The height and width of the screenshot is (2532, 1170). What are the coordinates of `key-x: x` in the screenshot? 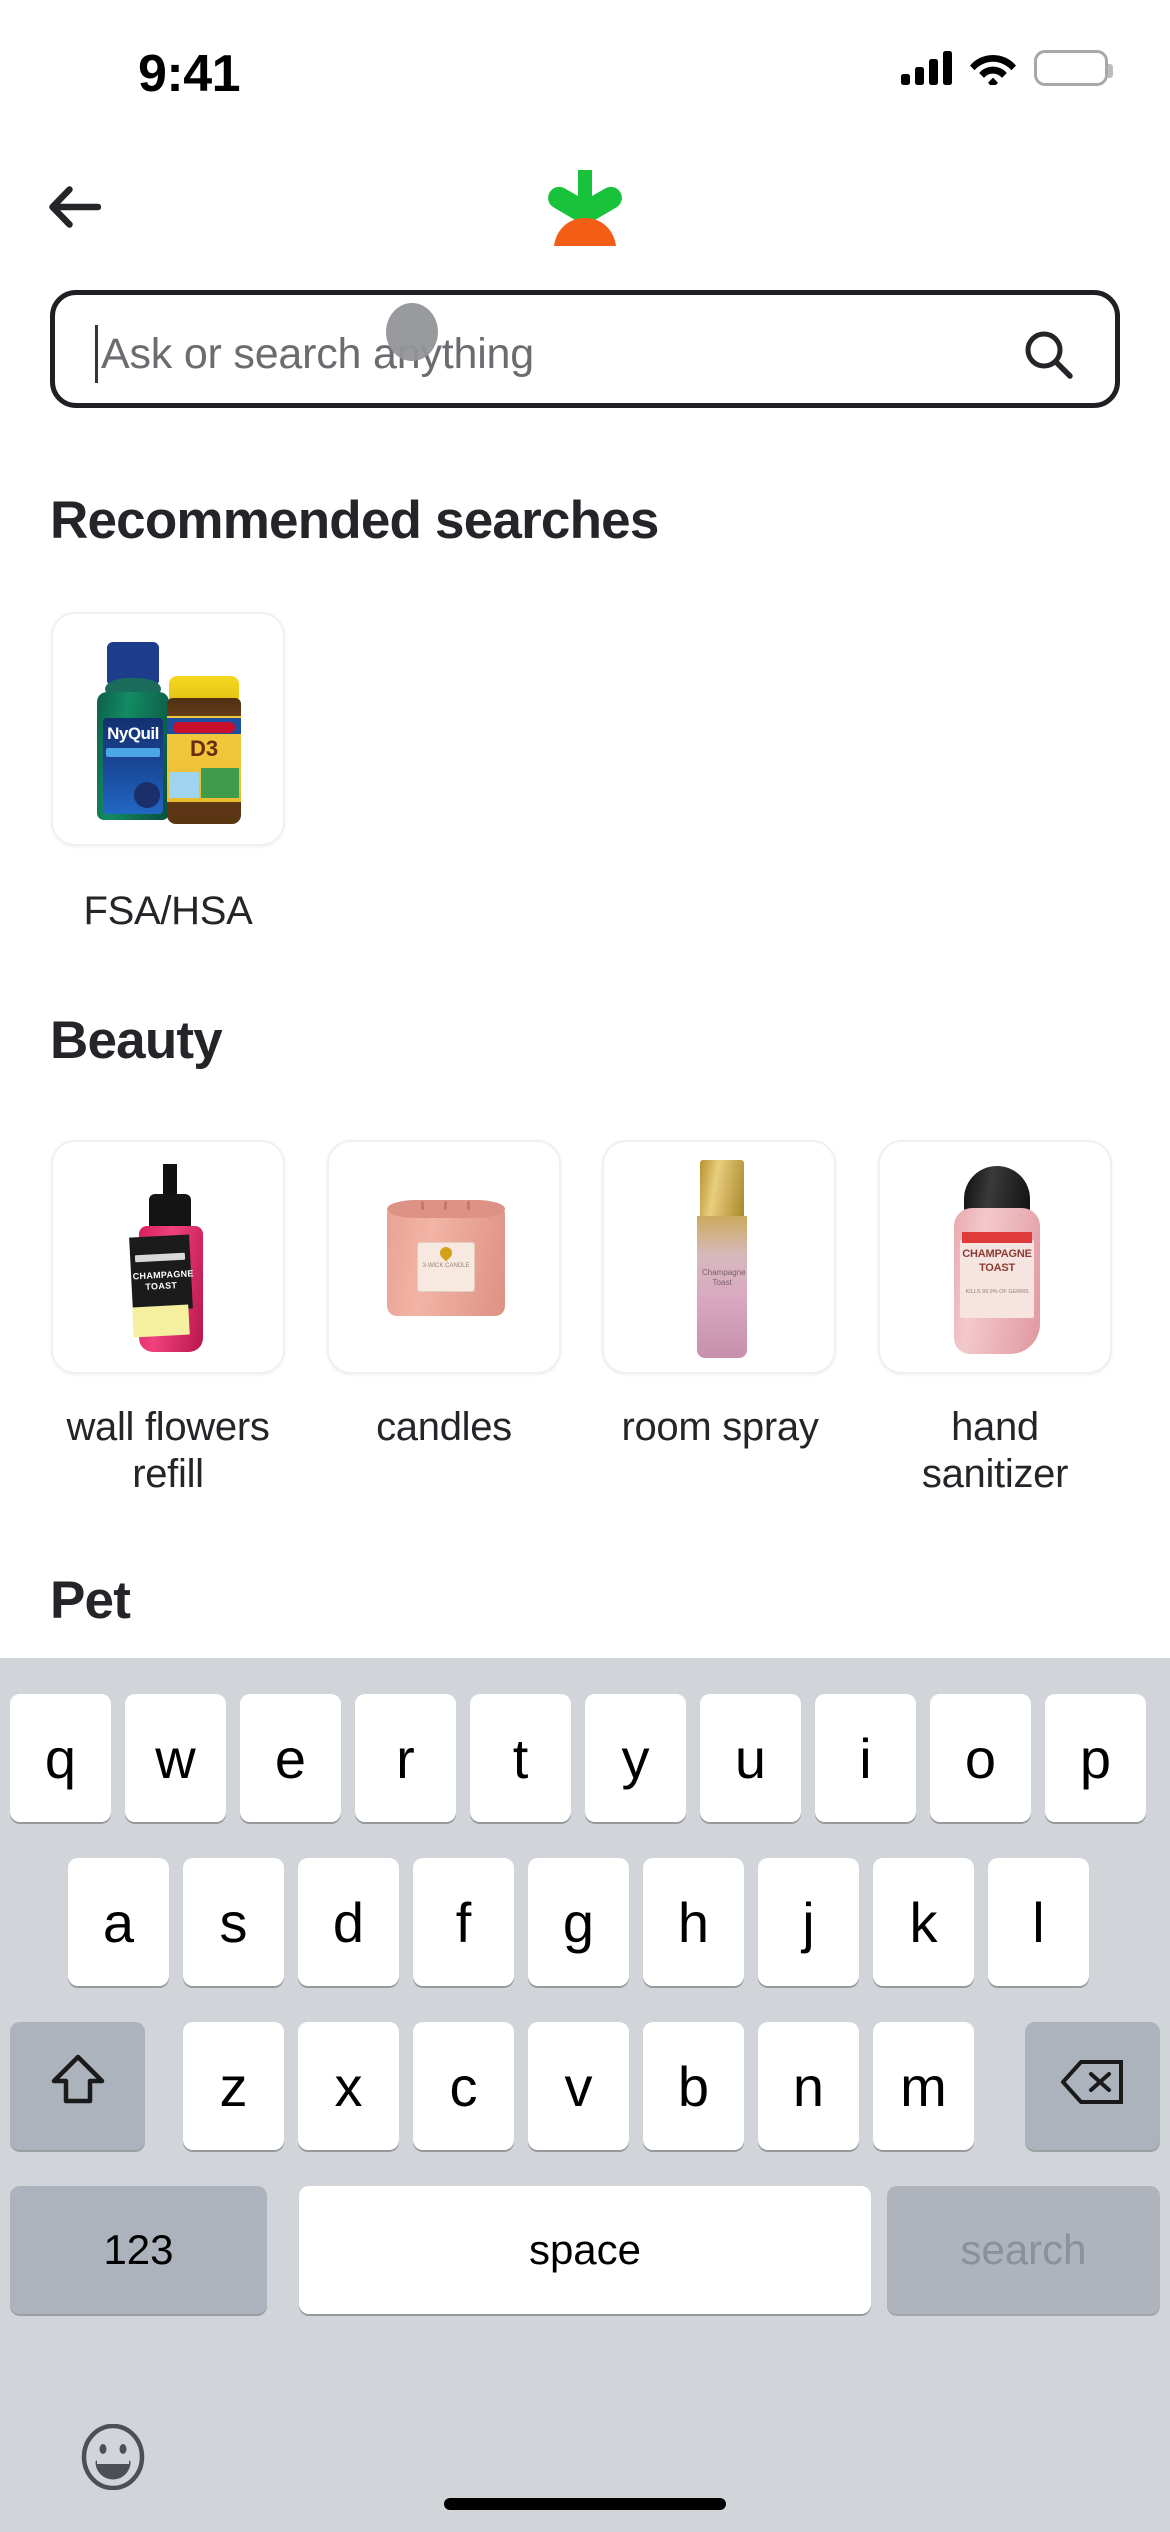 It's located at (348, 2086).